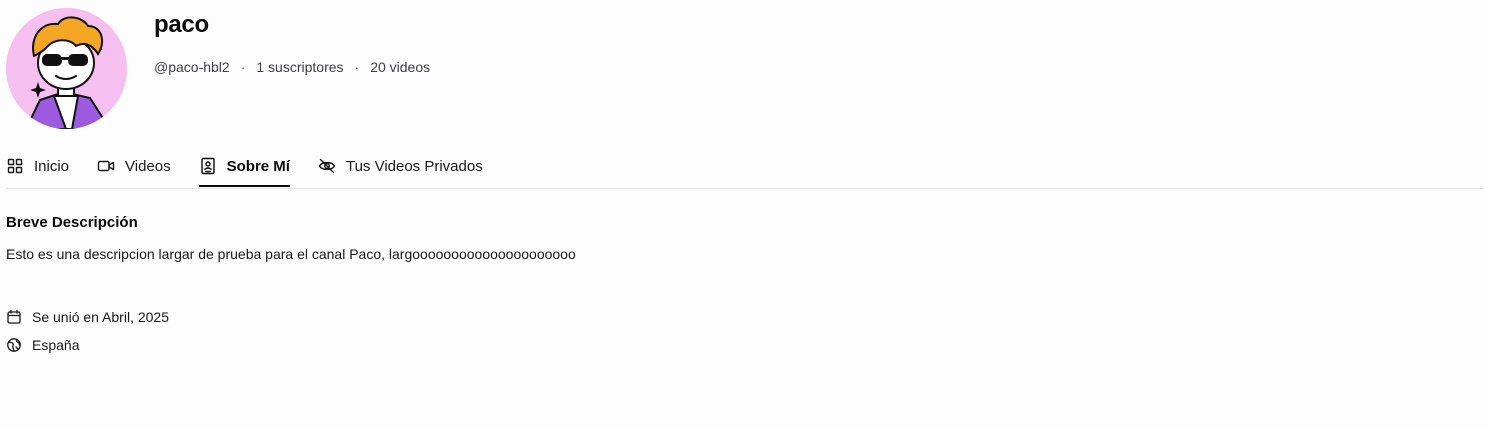 The height and width of the screenshot is (430, 1489). Describe the element at coordinates (56, 345) in the screenshot. I see `country-text: España` at that location.